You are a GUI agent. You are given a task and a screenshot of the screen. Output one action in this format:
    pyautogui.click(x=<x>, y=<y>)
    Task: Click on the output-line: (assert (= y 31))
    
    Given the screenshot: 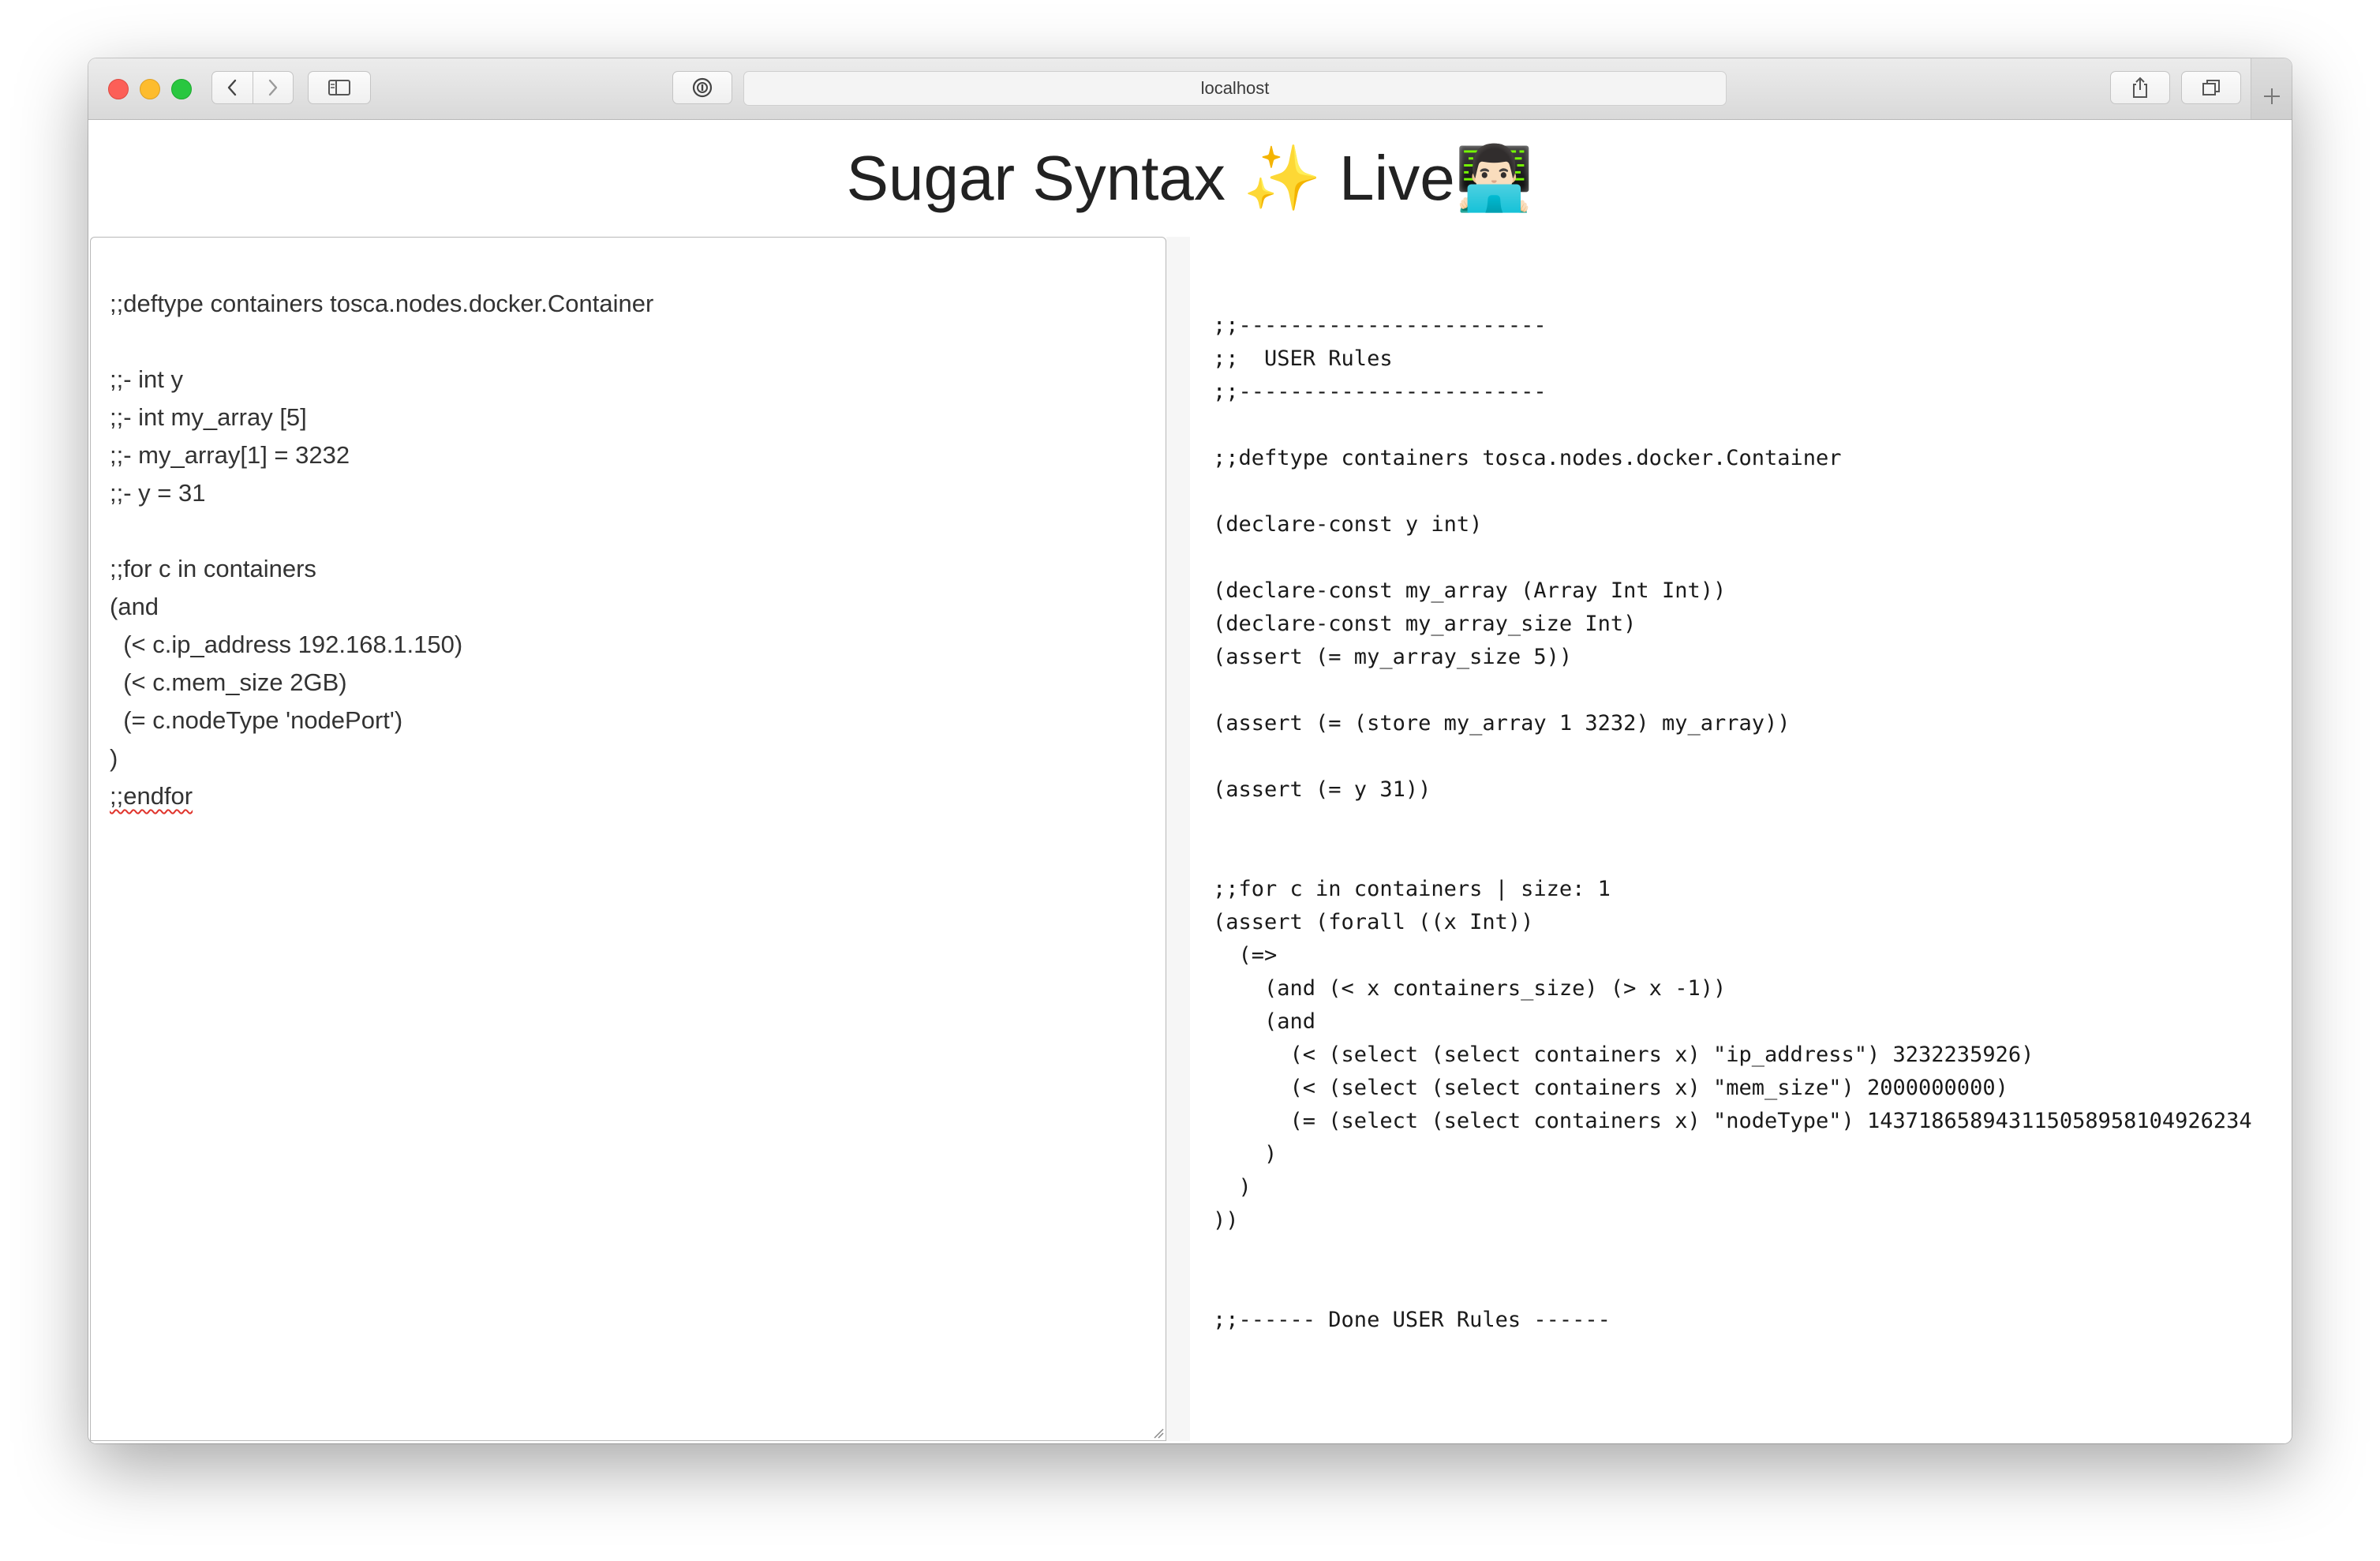 What is the action you would take?
    pyautogui.click(x=1322, y=789)
    